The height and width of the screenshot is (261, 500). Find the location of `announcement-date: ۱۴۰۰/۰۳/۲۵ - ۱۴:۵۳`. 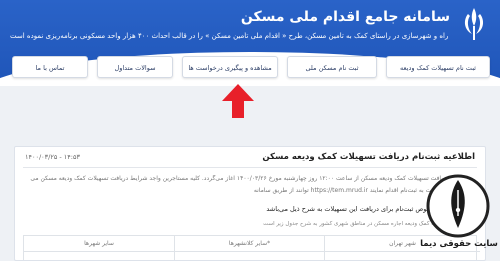

announcement-date: ۱۴۰۰/۰۳/۲۵ - ۱۴:۵۳ is located at coordinates (52, 157).